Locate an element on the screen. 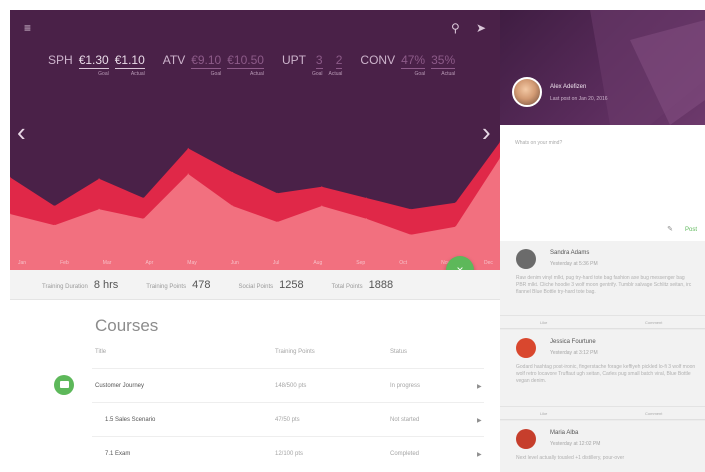 The width and height of the screenshot is (705, 472). metric-goal-group: €1.30 Goal is located at coordinates (93, 65).